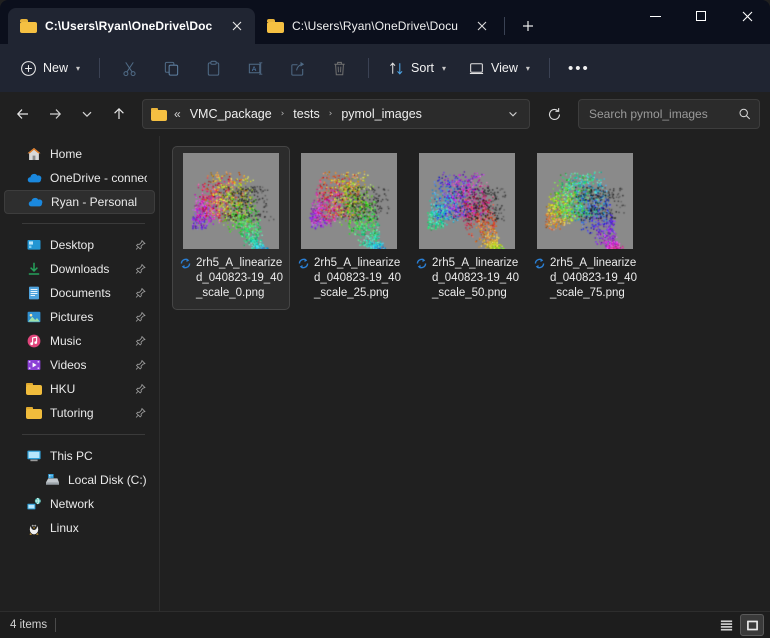 This screenshot has width=770, height=638. Describe the element at coordinates (56, 625) in the screenshot. I see `status-divider` at that location.